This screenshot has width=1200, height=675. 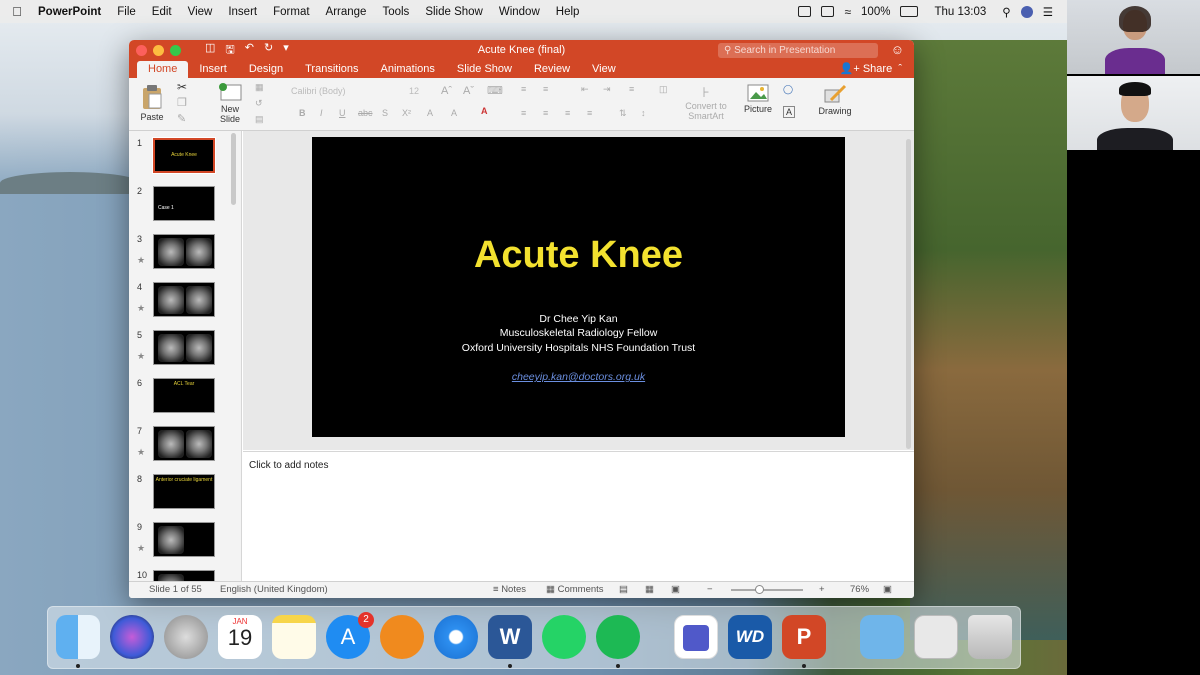 I want to click on thumbnail-1: 1 Acute Knee, so click(x=185, y=161).